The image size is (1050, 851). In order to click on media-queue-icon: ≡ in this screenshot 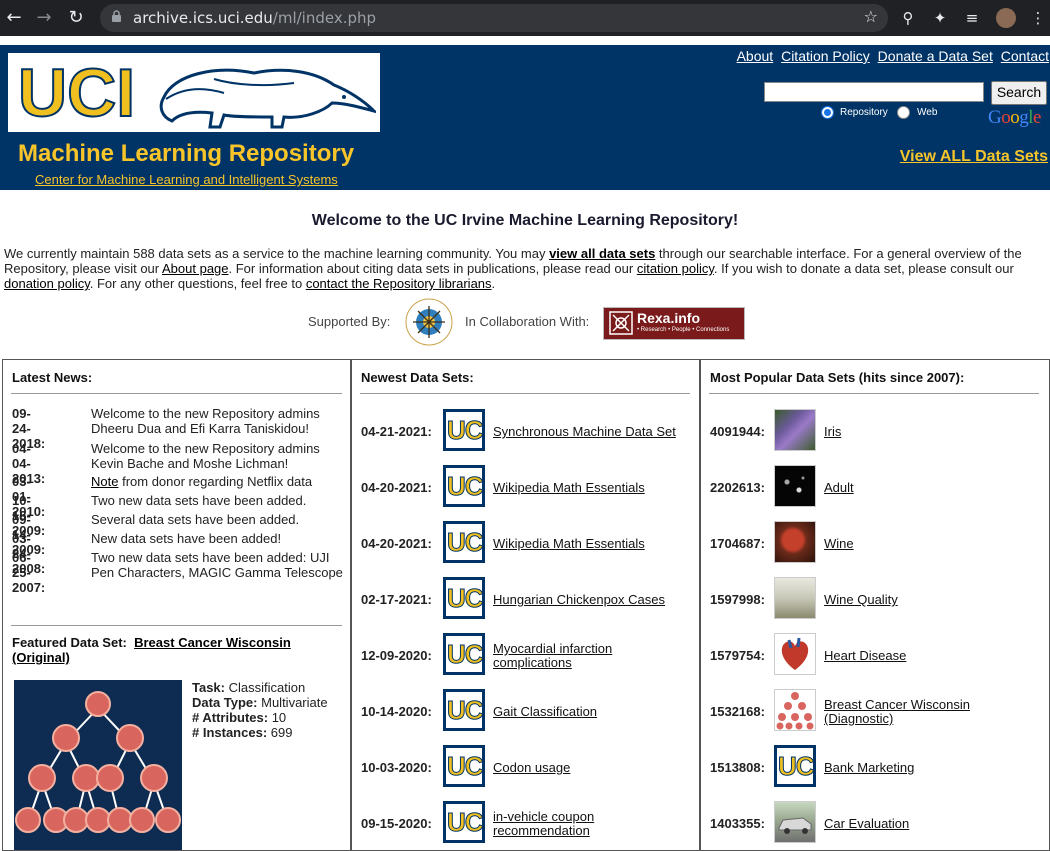, I will do `click(972, 18)`.